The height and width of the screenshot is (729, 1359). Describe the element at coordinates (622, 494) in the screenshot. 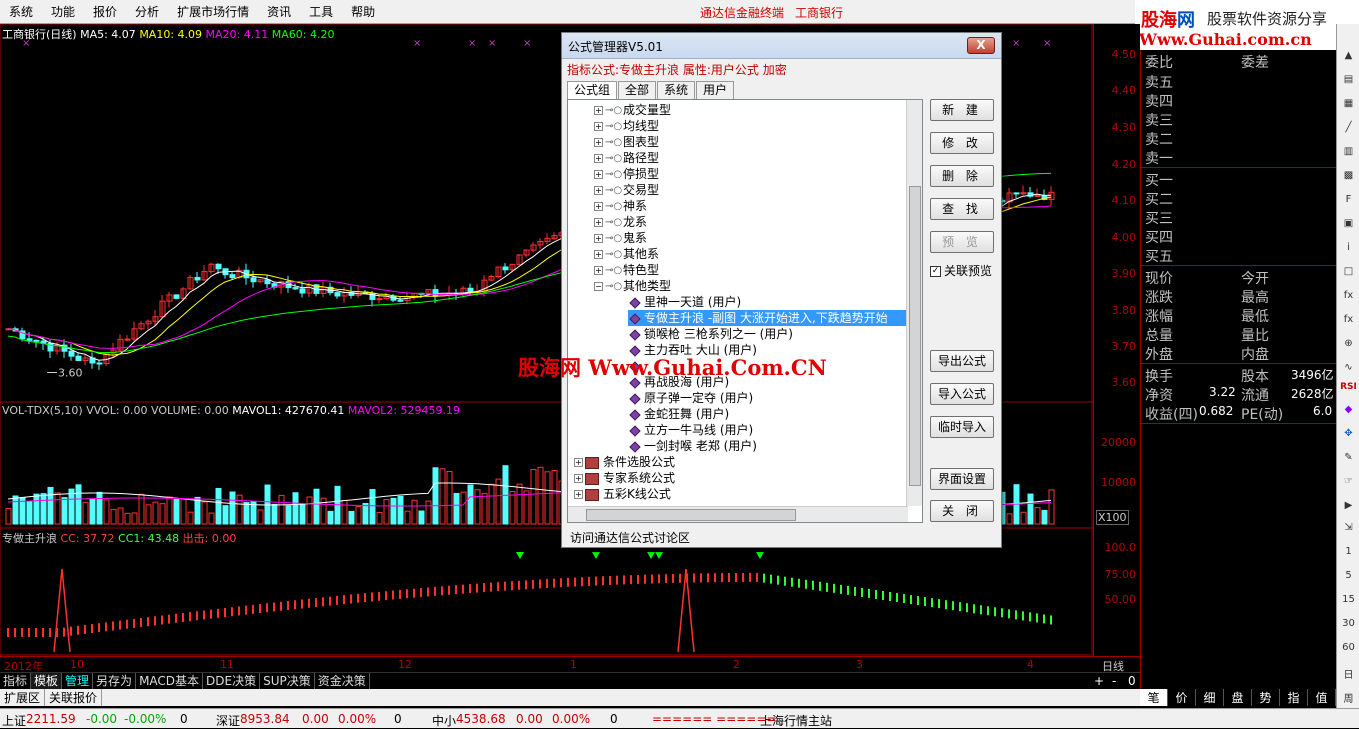

I see `formula-category: + 五彩K线公式` at that location.